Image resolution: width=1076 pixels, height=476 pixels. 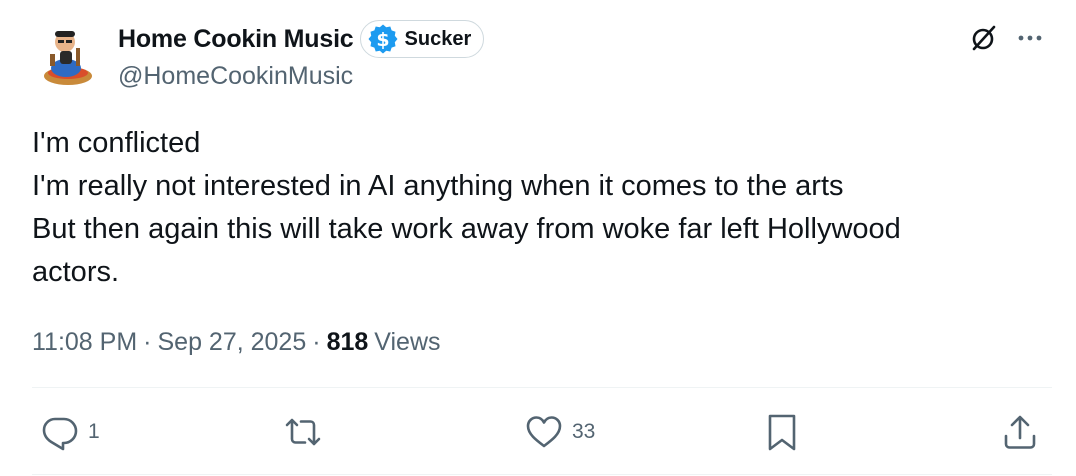 I want to click on avatar-image, so click(x=68, y=54).